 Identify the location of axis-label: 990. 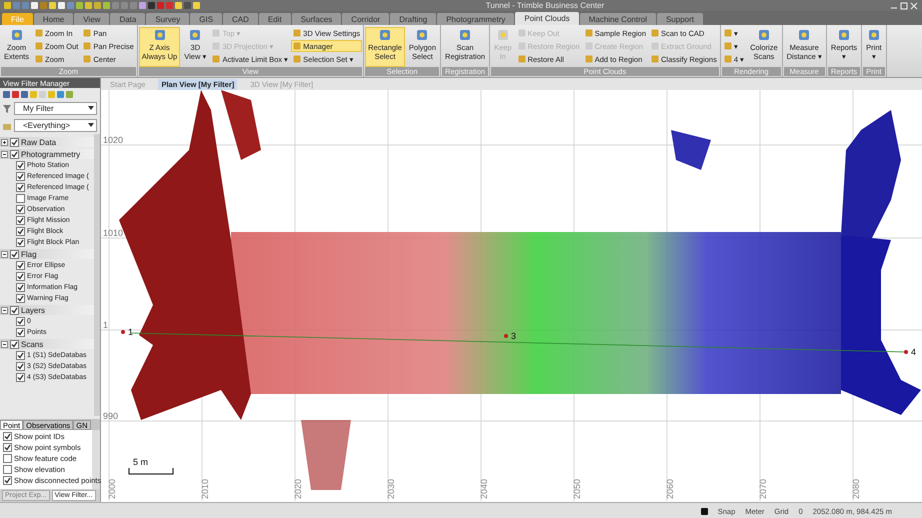
(110, 416).